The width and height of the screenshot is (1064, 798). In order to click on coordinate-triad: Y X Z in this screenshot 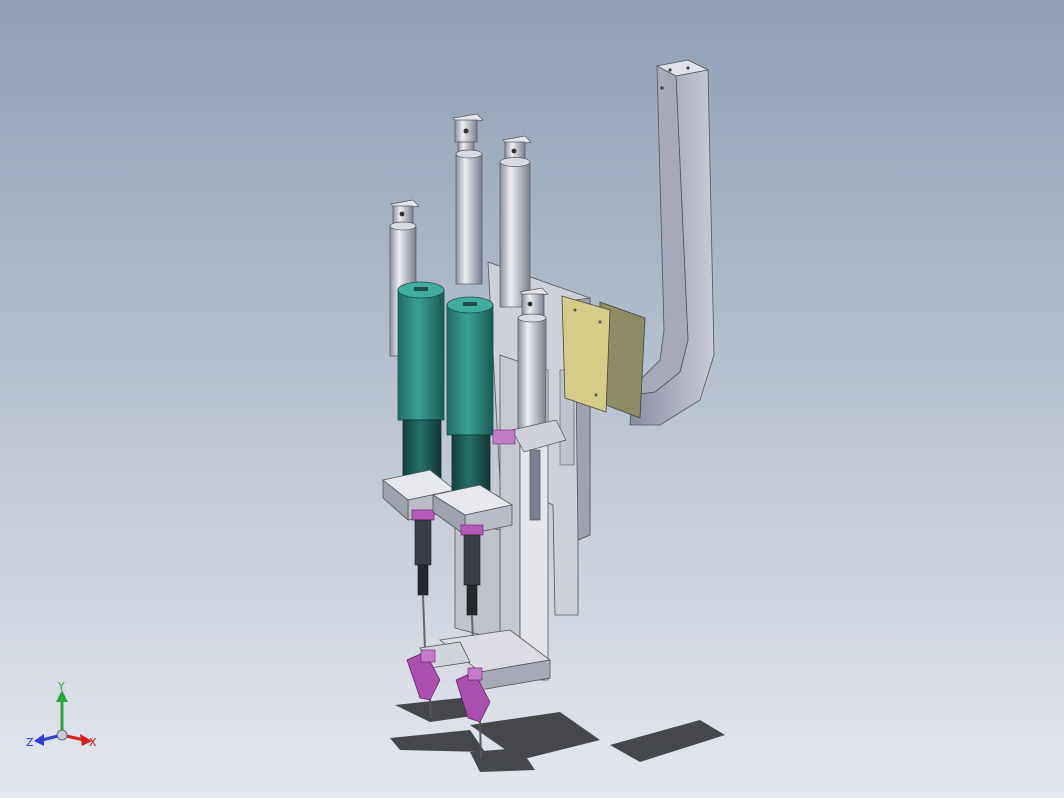, I will do `click(61, 714)`.